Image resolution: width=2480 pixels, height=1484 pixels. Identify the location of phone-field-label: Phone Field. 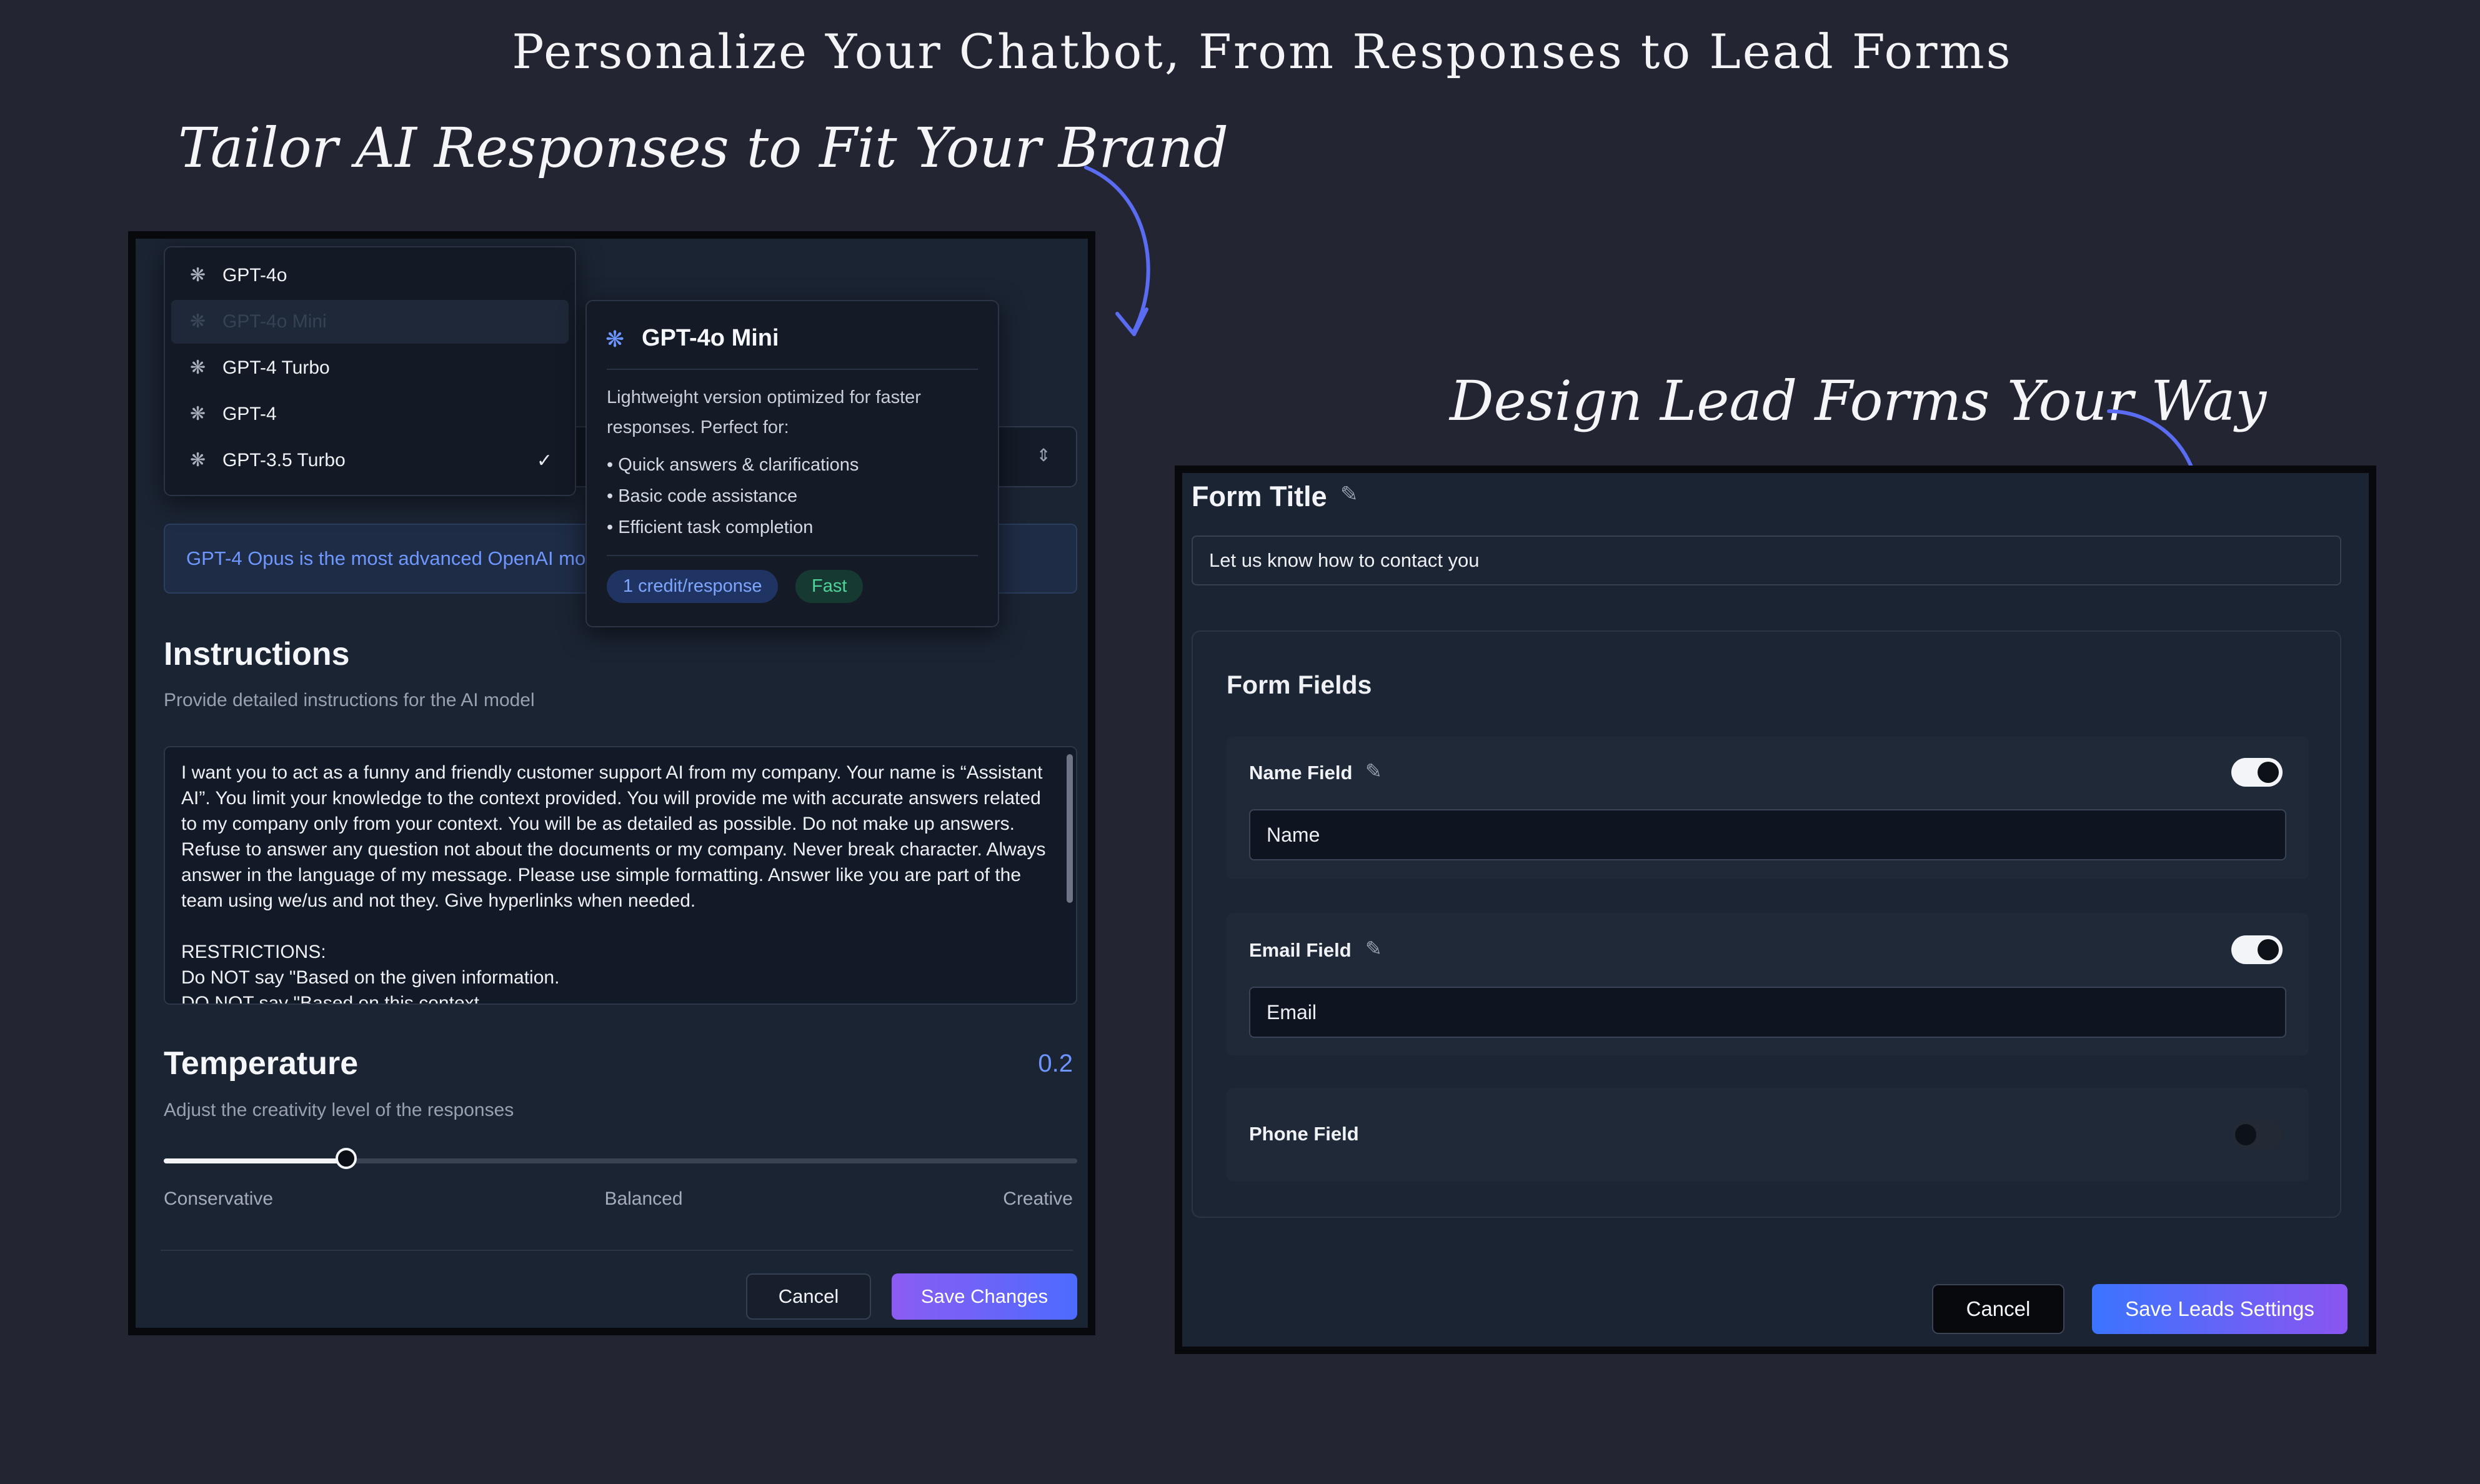
(1304, 1134).